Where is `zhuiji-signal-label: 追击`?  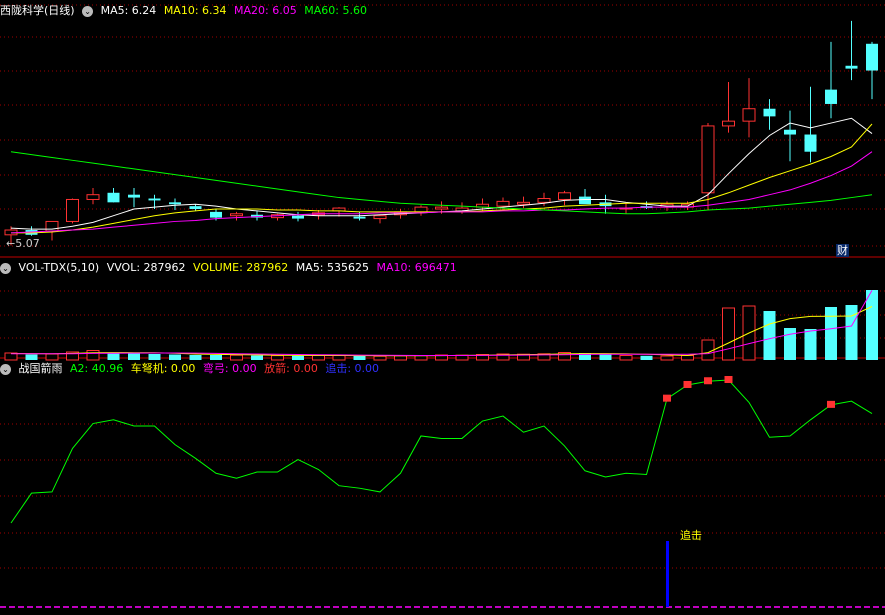 zhuiji-signal-label: 追击 is located at coordinates (691, 535).